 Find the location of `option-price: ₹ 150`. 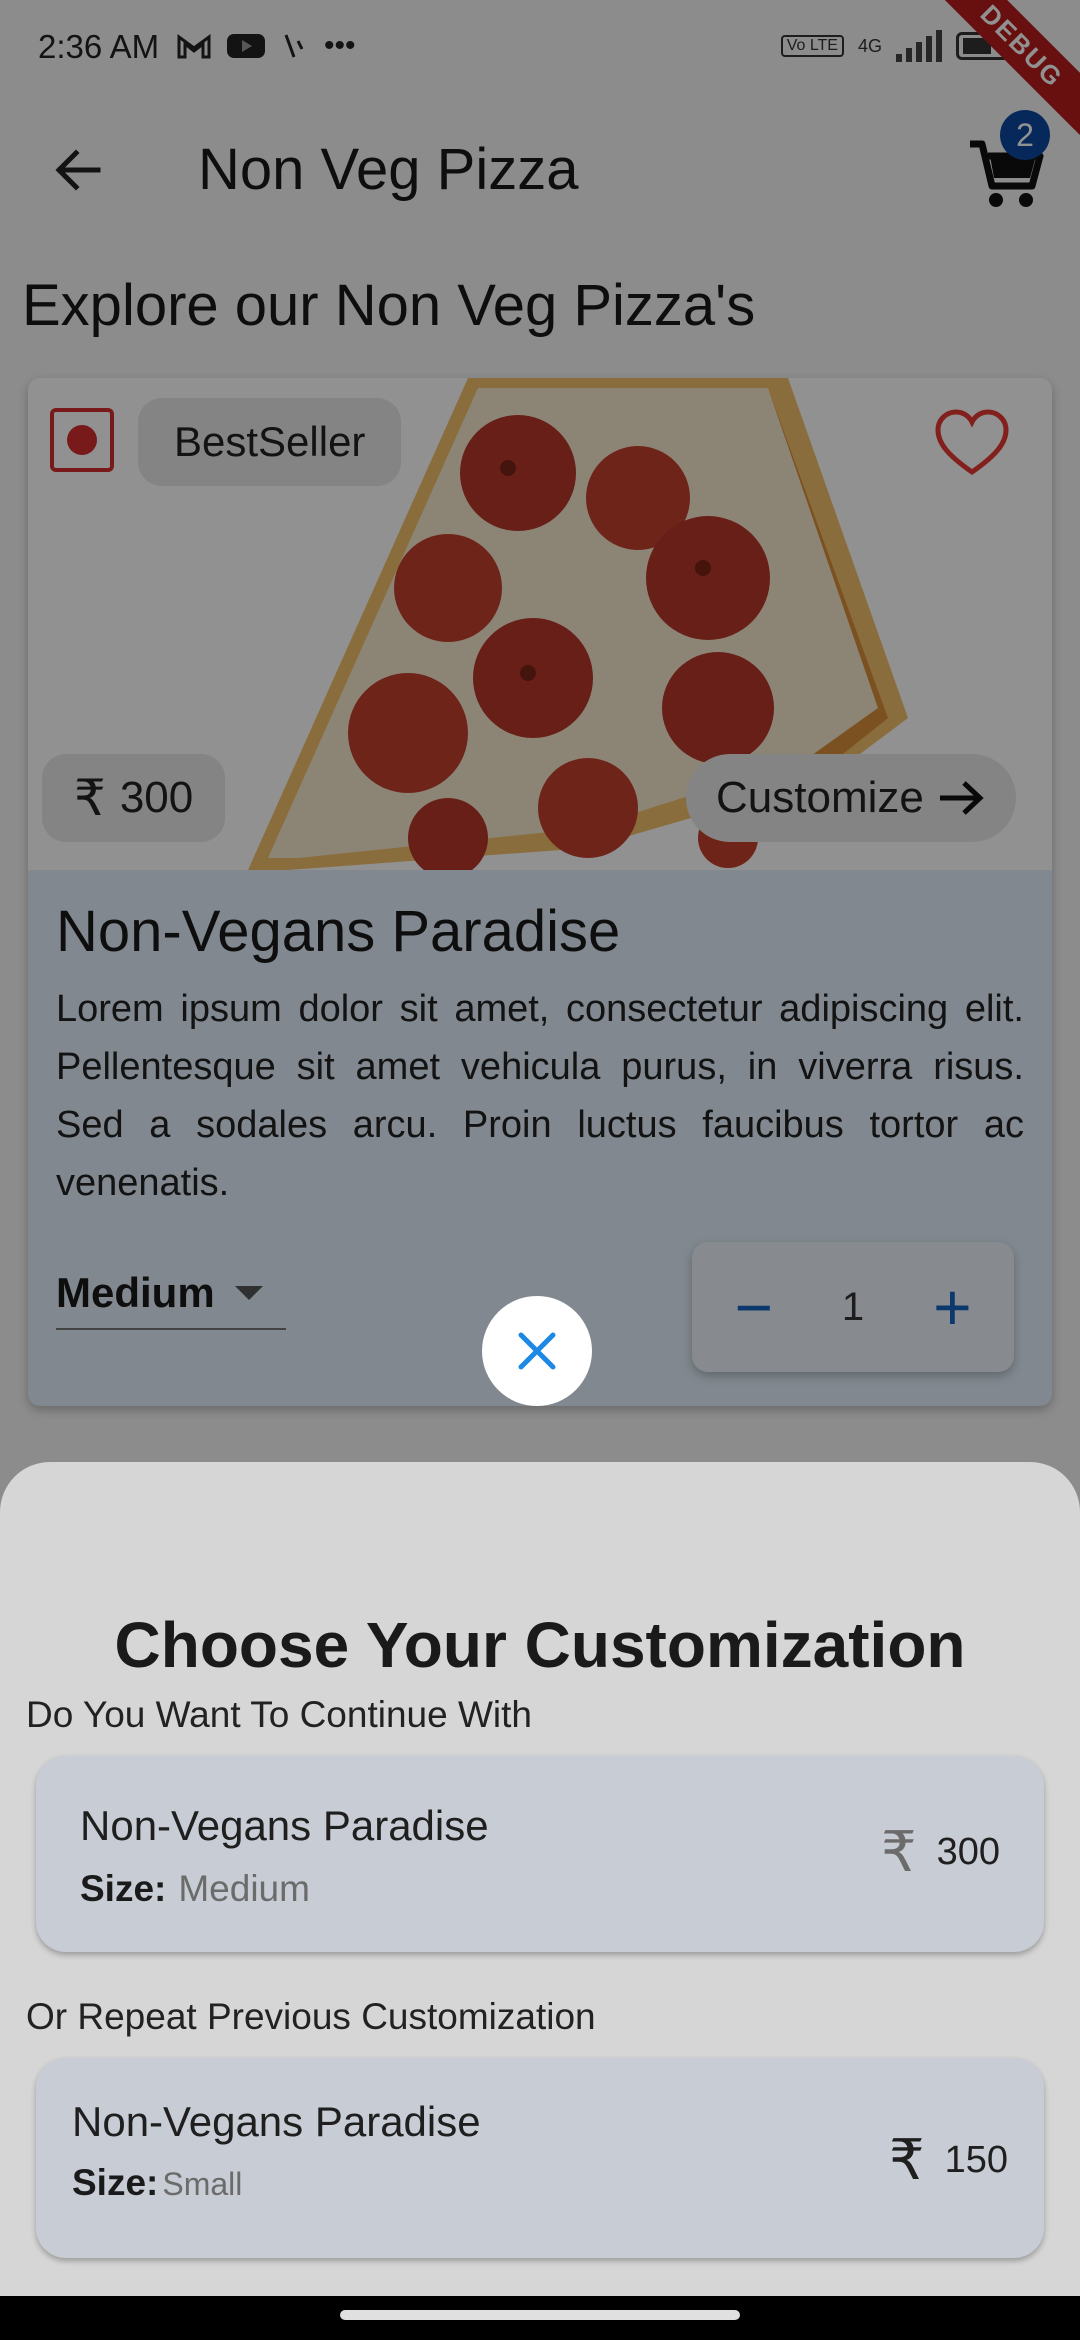

option-price: ₹ 150 is located at coordinates (948, 2160).